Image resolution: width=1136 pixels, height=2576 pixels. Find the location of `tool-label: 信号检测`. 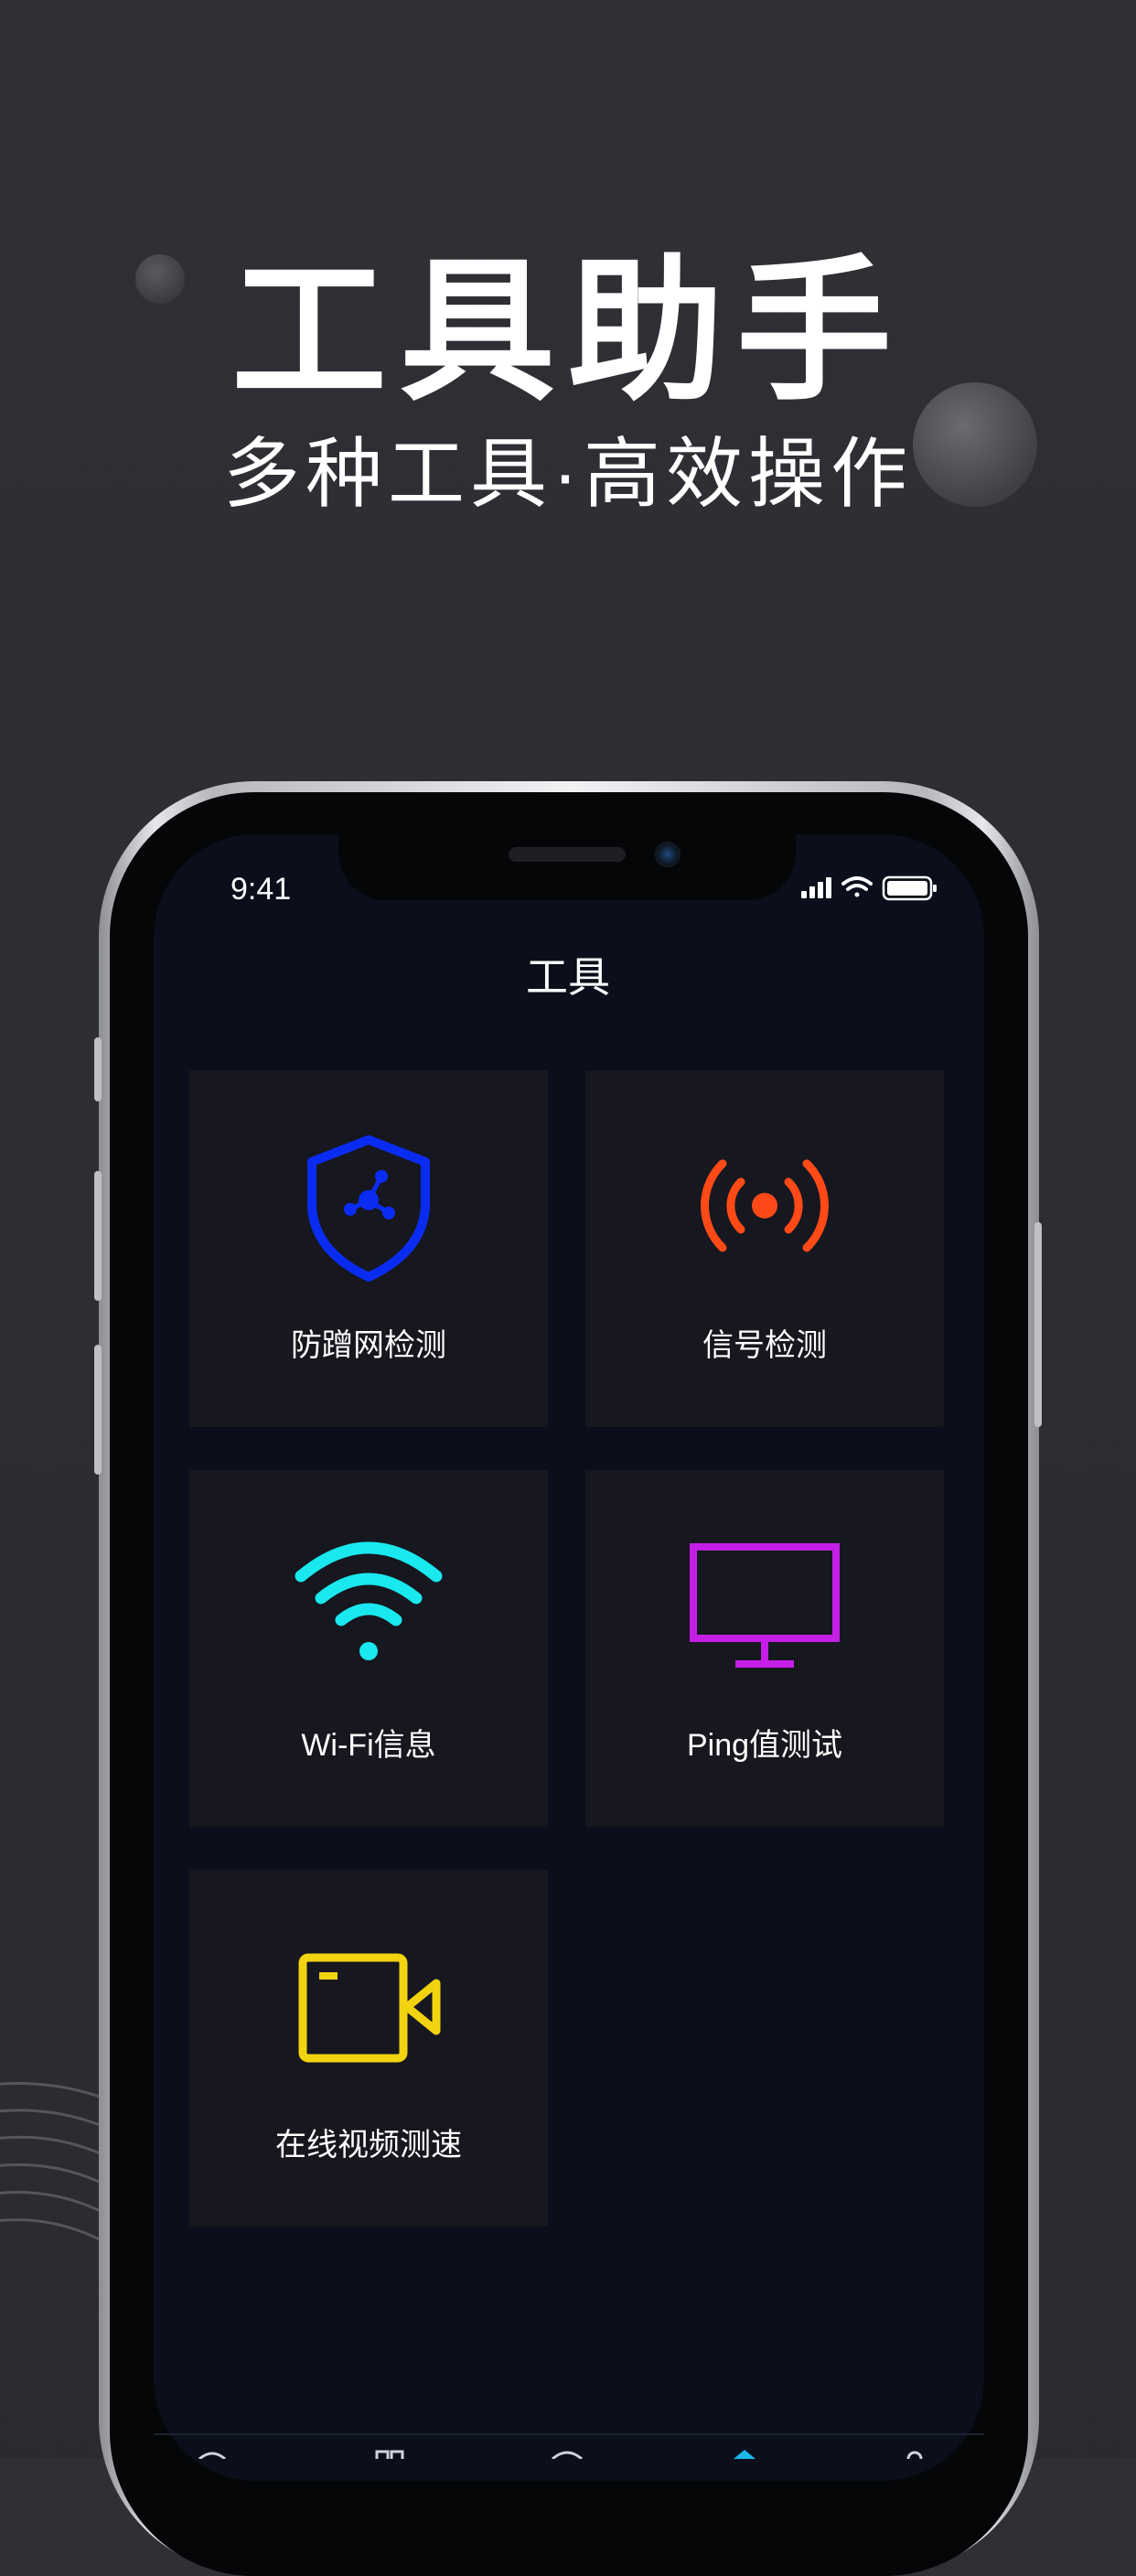

tool-label: 信号检测 is located at coordinates (764, 1345).